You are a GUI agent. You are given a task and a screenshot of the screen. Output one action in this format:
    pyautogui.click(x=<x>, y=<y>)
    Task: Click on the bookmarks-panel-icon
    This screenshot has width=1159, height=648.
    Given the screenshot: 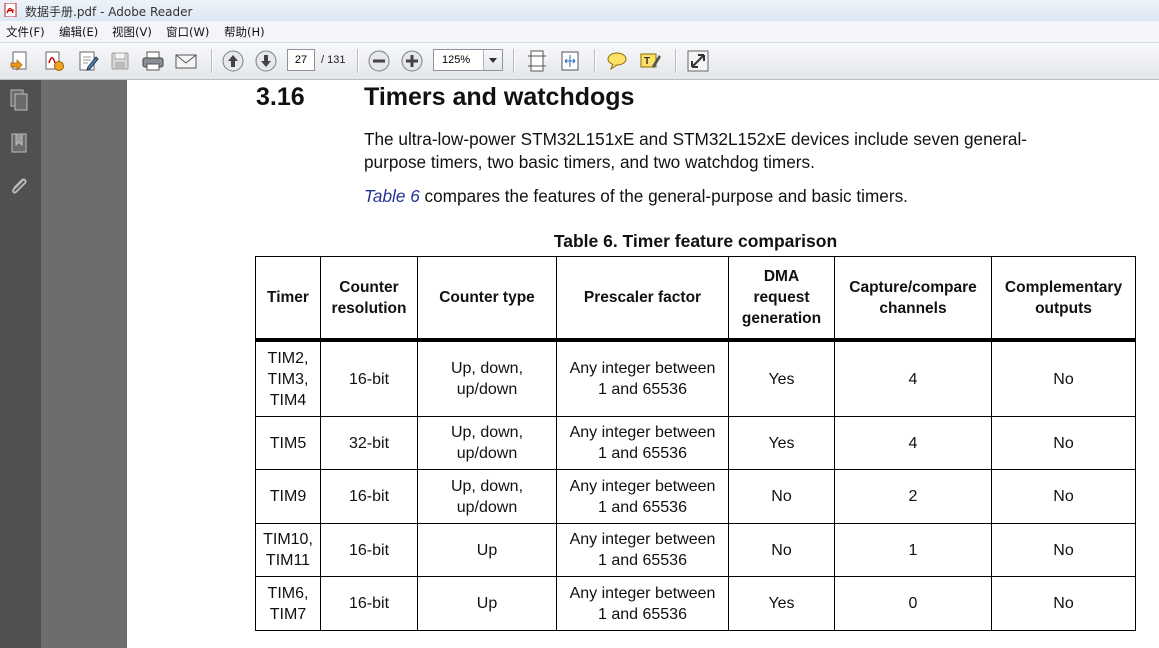 What is the action you would take?
    pyautogui.click(x=19, y=143)
    